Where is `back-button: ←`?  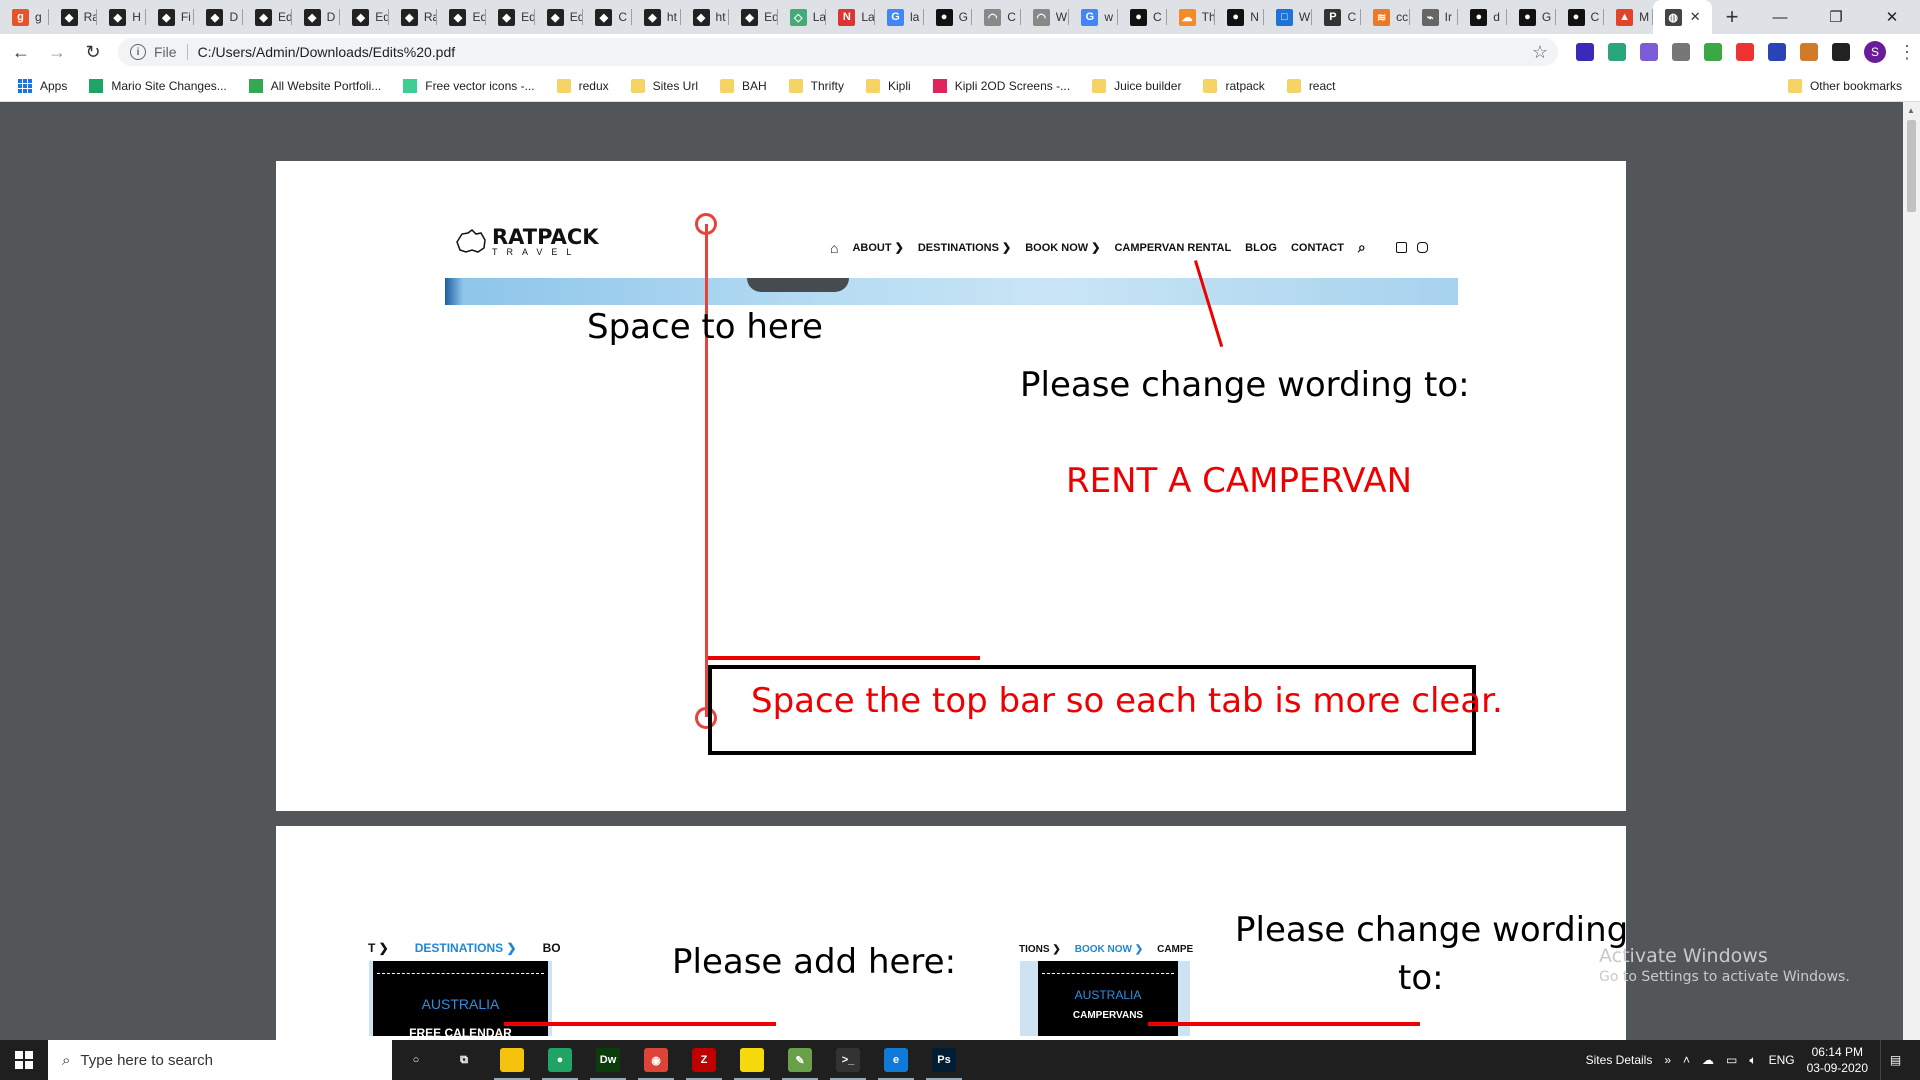 back-button: ← is located at coordinates (21, 52).